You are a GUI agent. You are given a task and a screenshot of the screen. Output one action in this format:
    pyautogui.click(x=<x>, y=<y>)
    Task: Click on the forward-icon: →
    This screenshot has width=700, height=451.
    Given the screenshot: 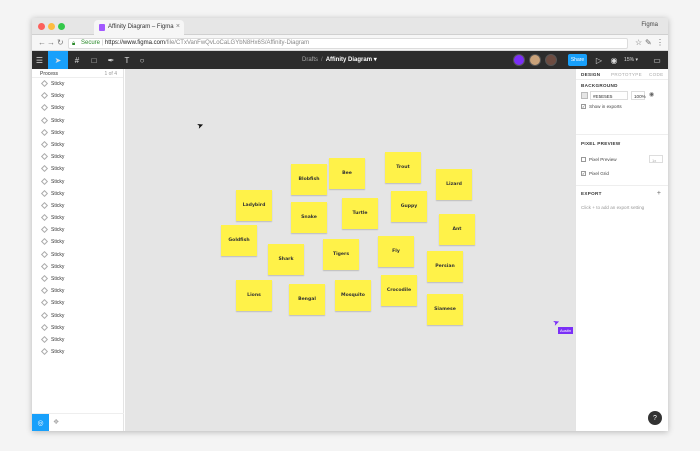 What is the action you would take?
    pyautogui.click(x=51, y=42)
    